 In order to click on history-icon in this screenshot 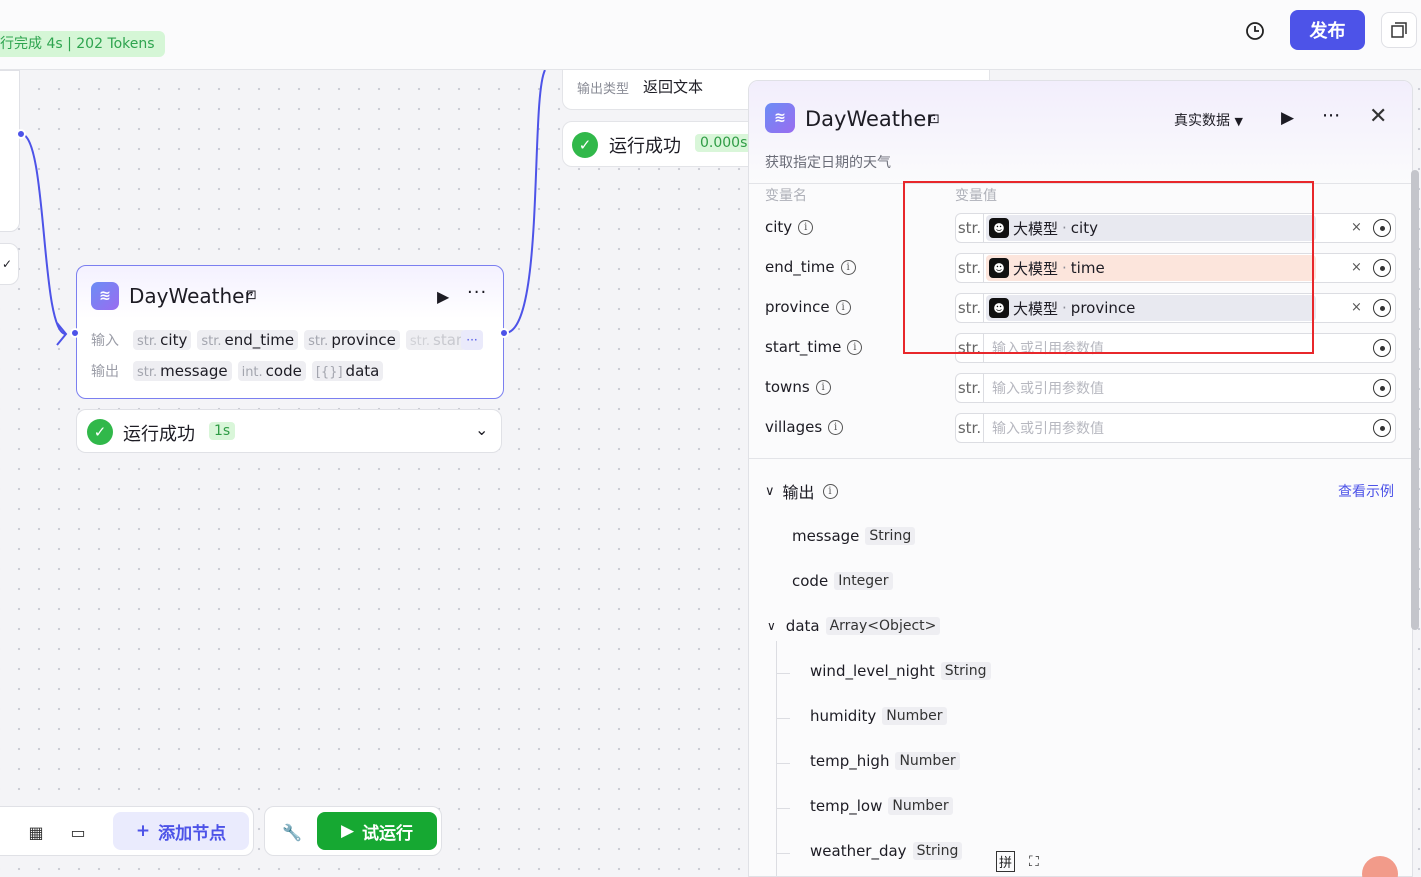, I will do `click(1255, 31)`.